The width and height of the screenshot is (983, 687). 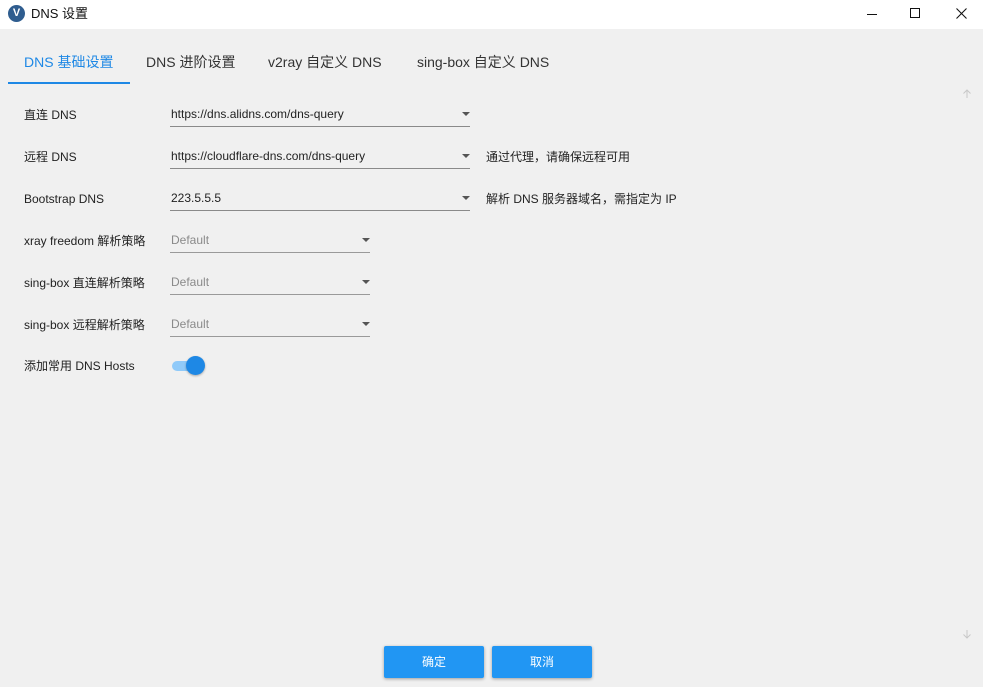 I want to click on remote-dns-value: https://cloudflare-dns.com/dns-query, so click(x=268, y=156).